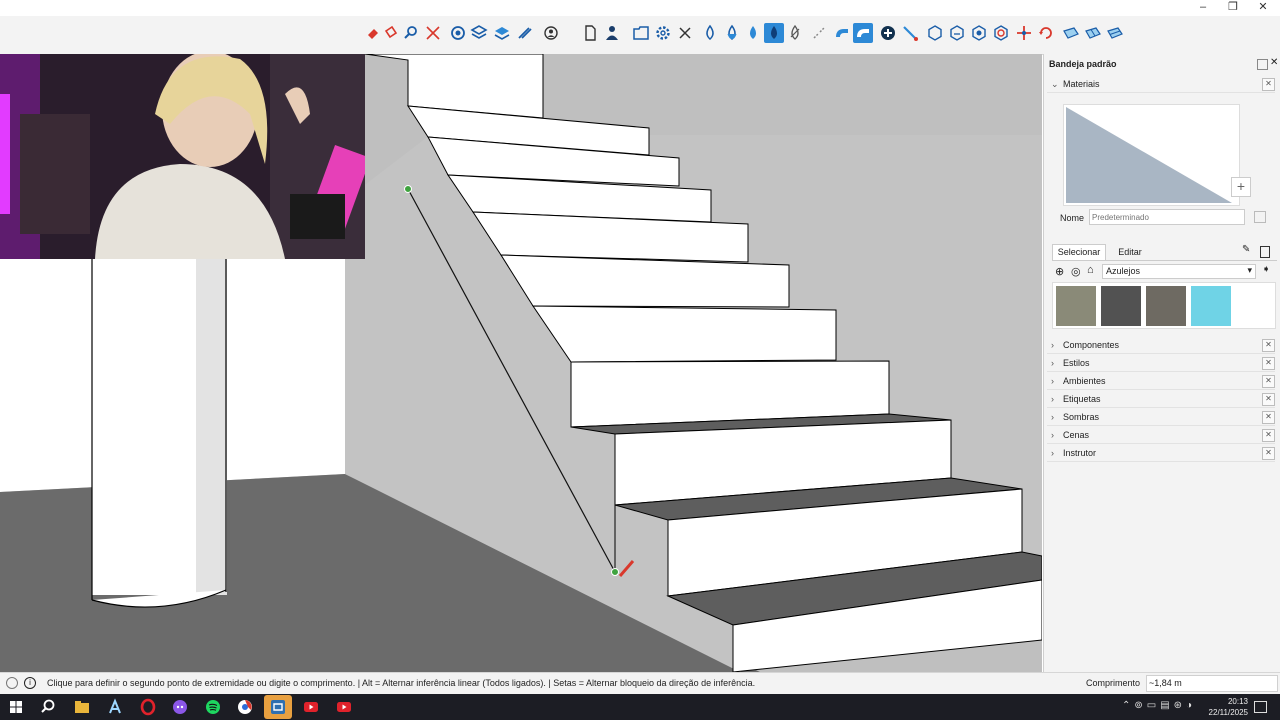 The width and height of the screenshot is (1280, 720). I want to click on person-icon, so click(612, 33).